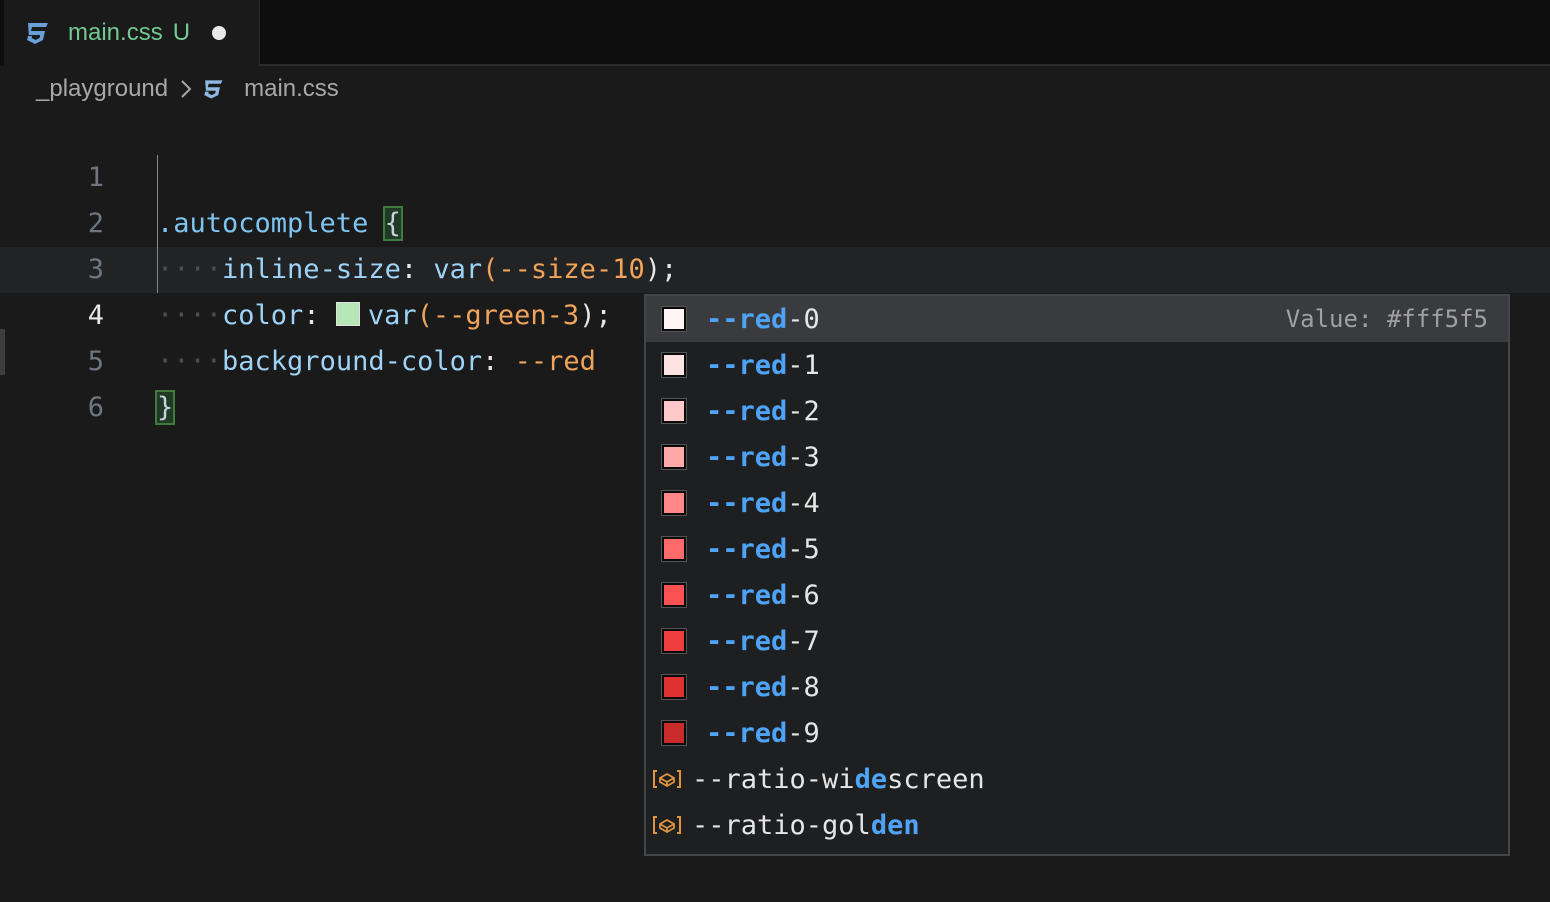 The image size is (1550, 902). I want to click on suggestion-label: --red-7, so click(763, 641).